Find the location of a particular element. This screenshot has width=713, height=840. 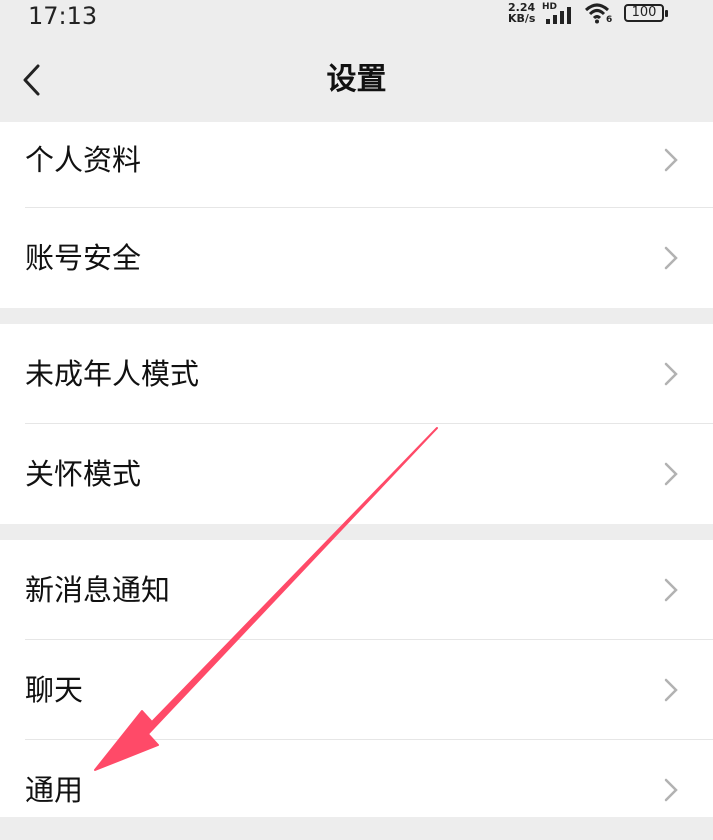

battery-level: 100 is located at coordinates (644, 12).